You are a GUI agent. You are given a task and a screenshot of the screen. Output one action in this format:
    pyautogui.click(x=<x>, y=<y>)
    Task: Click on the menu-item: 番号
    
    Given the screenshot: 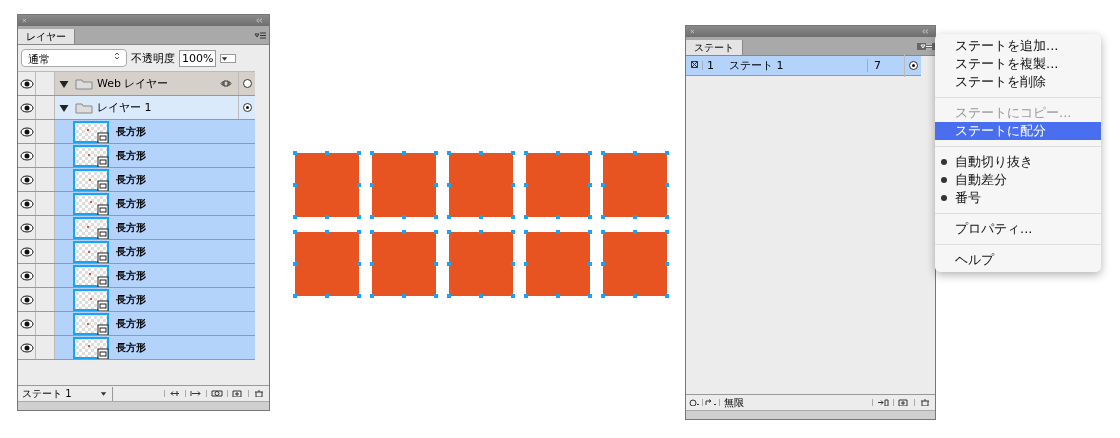 What is the action you would take?
    pyautogui.click(x=1018, y=198)
    